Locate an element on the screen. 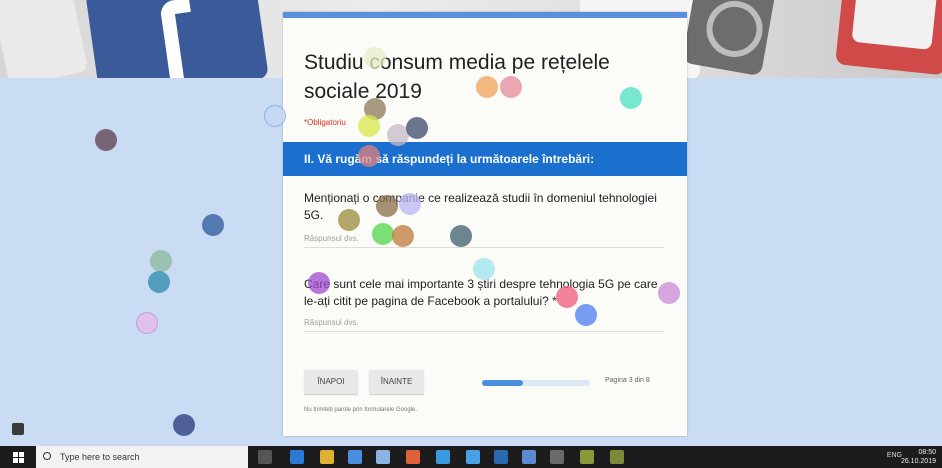 The width and height of the screenshot is (942, 468). required-note: *Obligatoriu is located at coordinates (325, 122).